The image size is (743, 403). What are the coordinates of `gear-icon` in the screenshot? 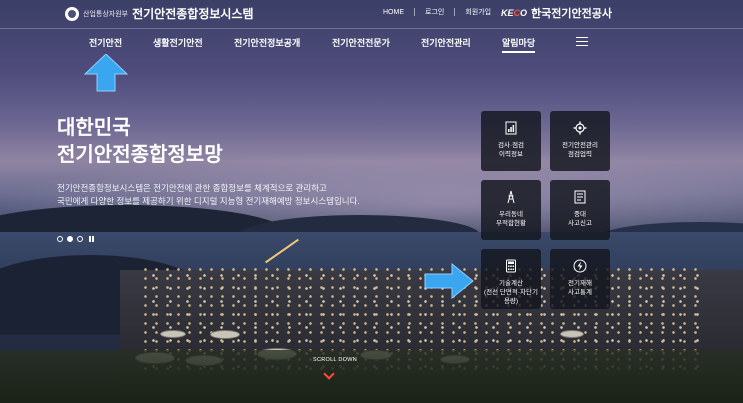 It's located at (580, 128).